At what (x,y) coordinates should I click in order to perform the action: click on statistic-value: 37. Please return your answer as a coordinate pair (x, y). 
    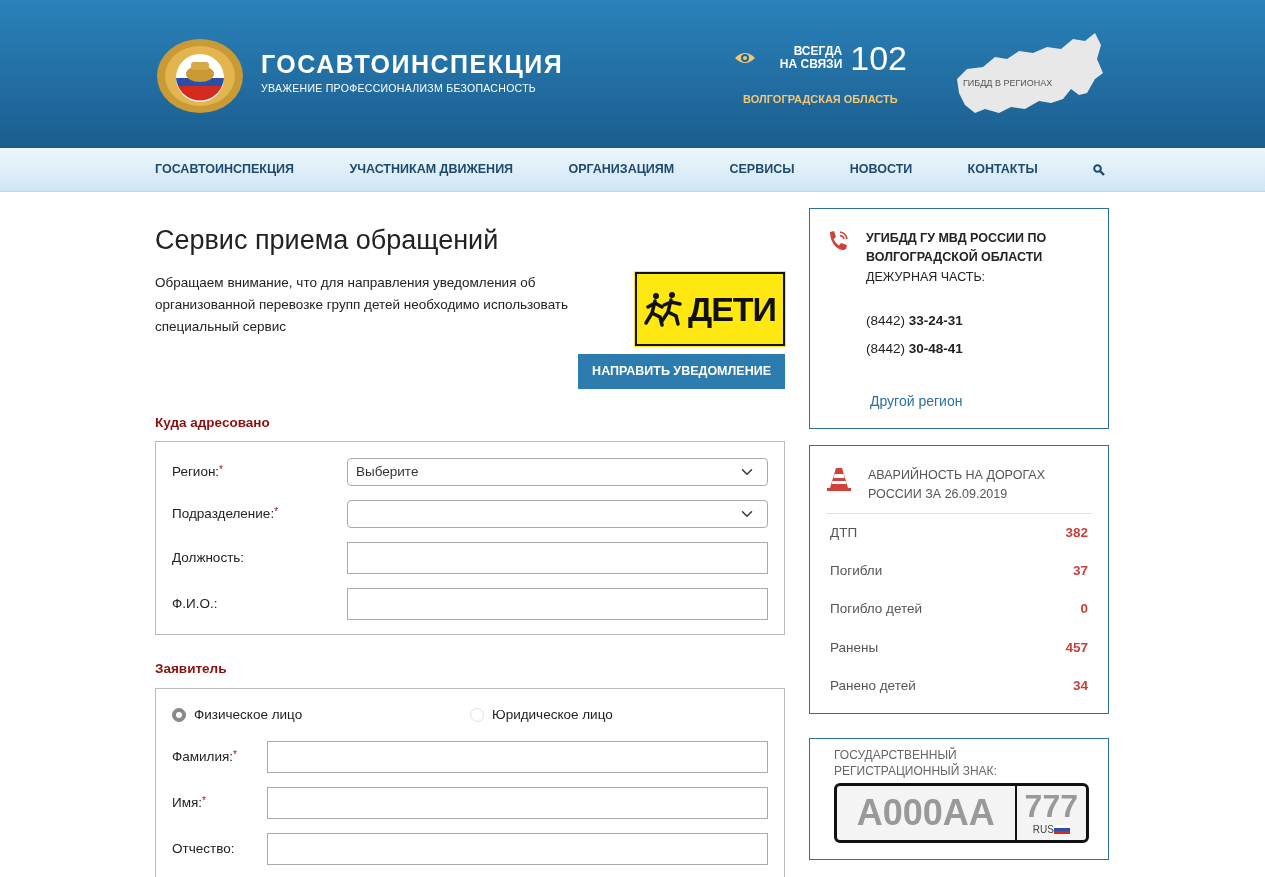
    Looking at the image, I should click on (1080, 571).